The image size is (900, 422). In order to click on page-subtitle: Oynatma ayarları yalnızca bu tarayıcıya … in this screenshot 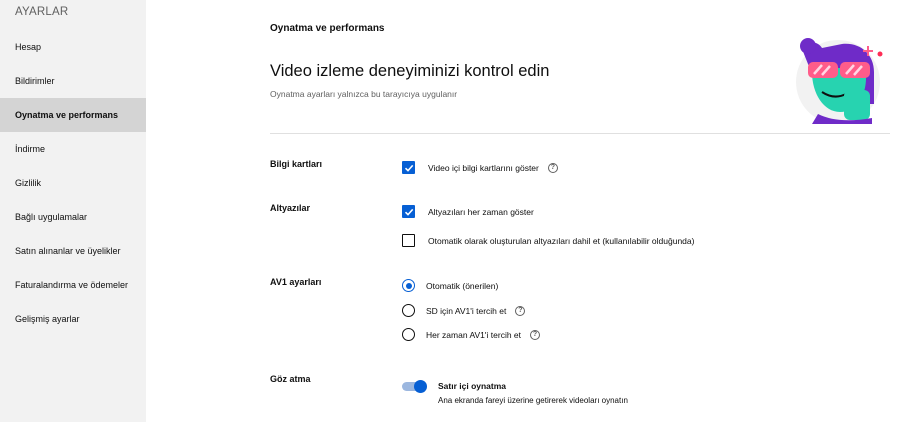, I will do `click(364, 94)`.